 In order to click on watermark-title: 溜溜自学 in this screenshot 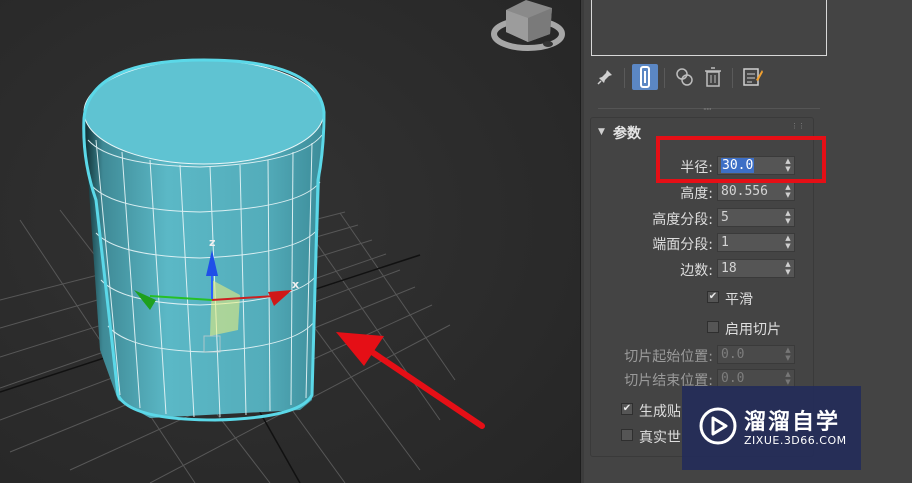, I will do `click(792, 422)`.